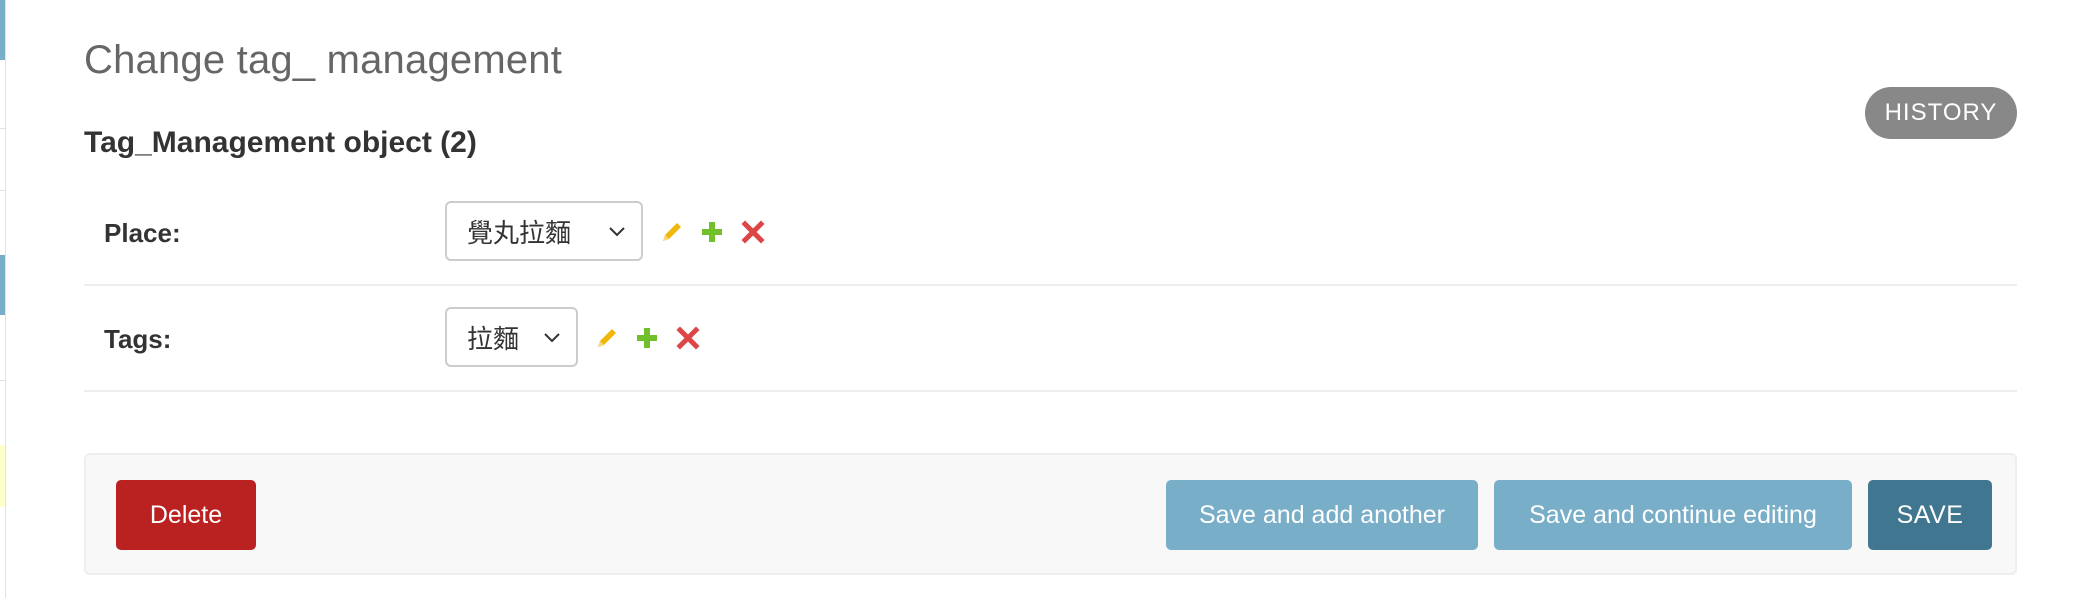 Image resolution: width=2096 pixels, height=598 pixels. Describe the element at coordinates (1322, 515) in the screenshot. I see `save-and-add-another-button: Save and add another` at that location.